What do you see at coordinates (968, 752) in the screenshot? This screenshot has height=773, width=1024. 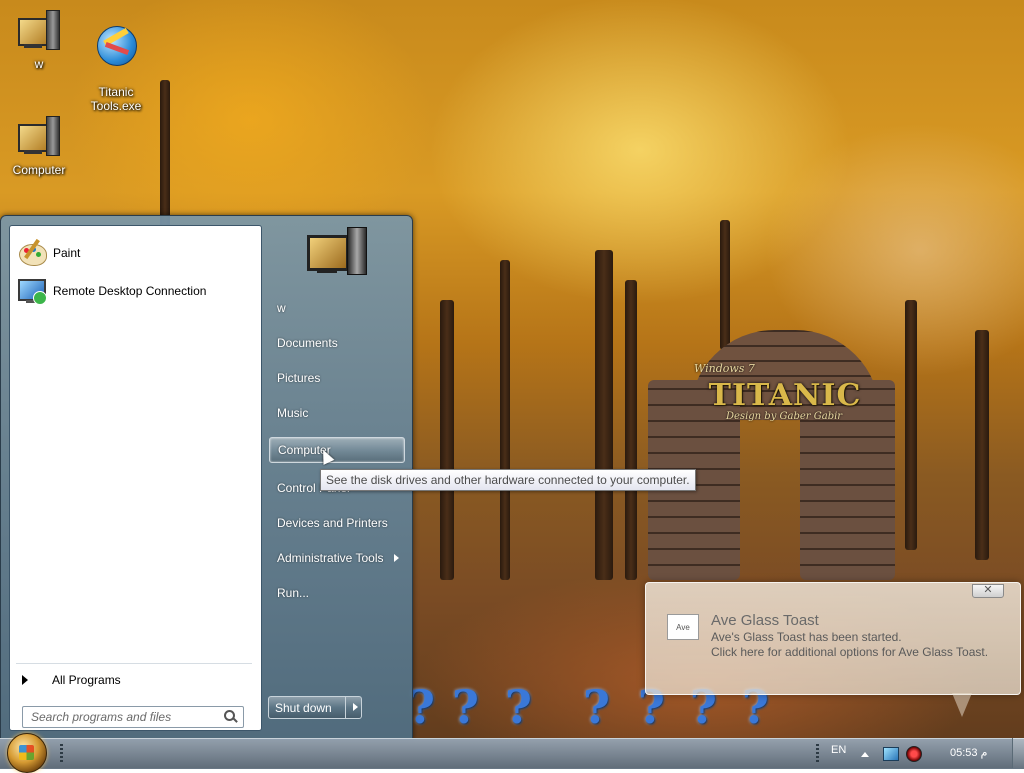 I see `system-clock: 05:53 م` at bounding box center [968, 752].